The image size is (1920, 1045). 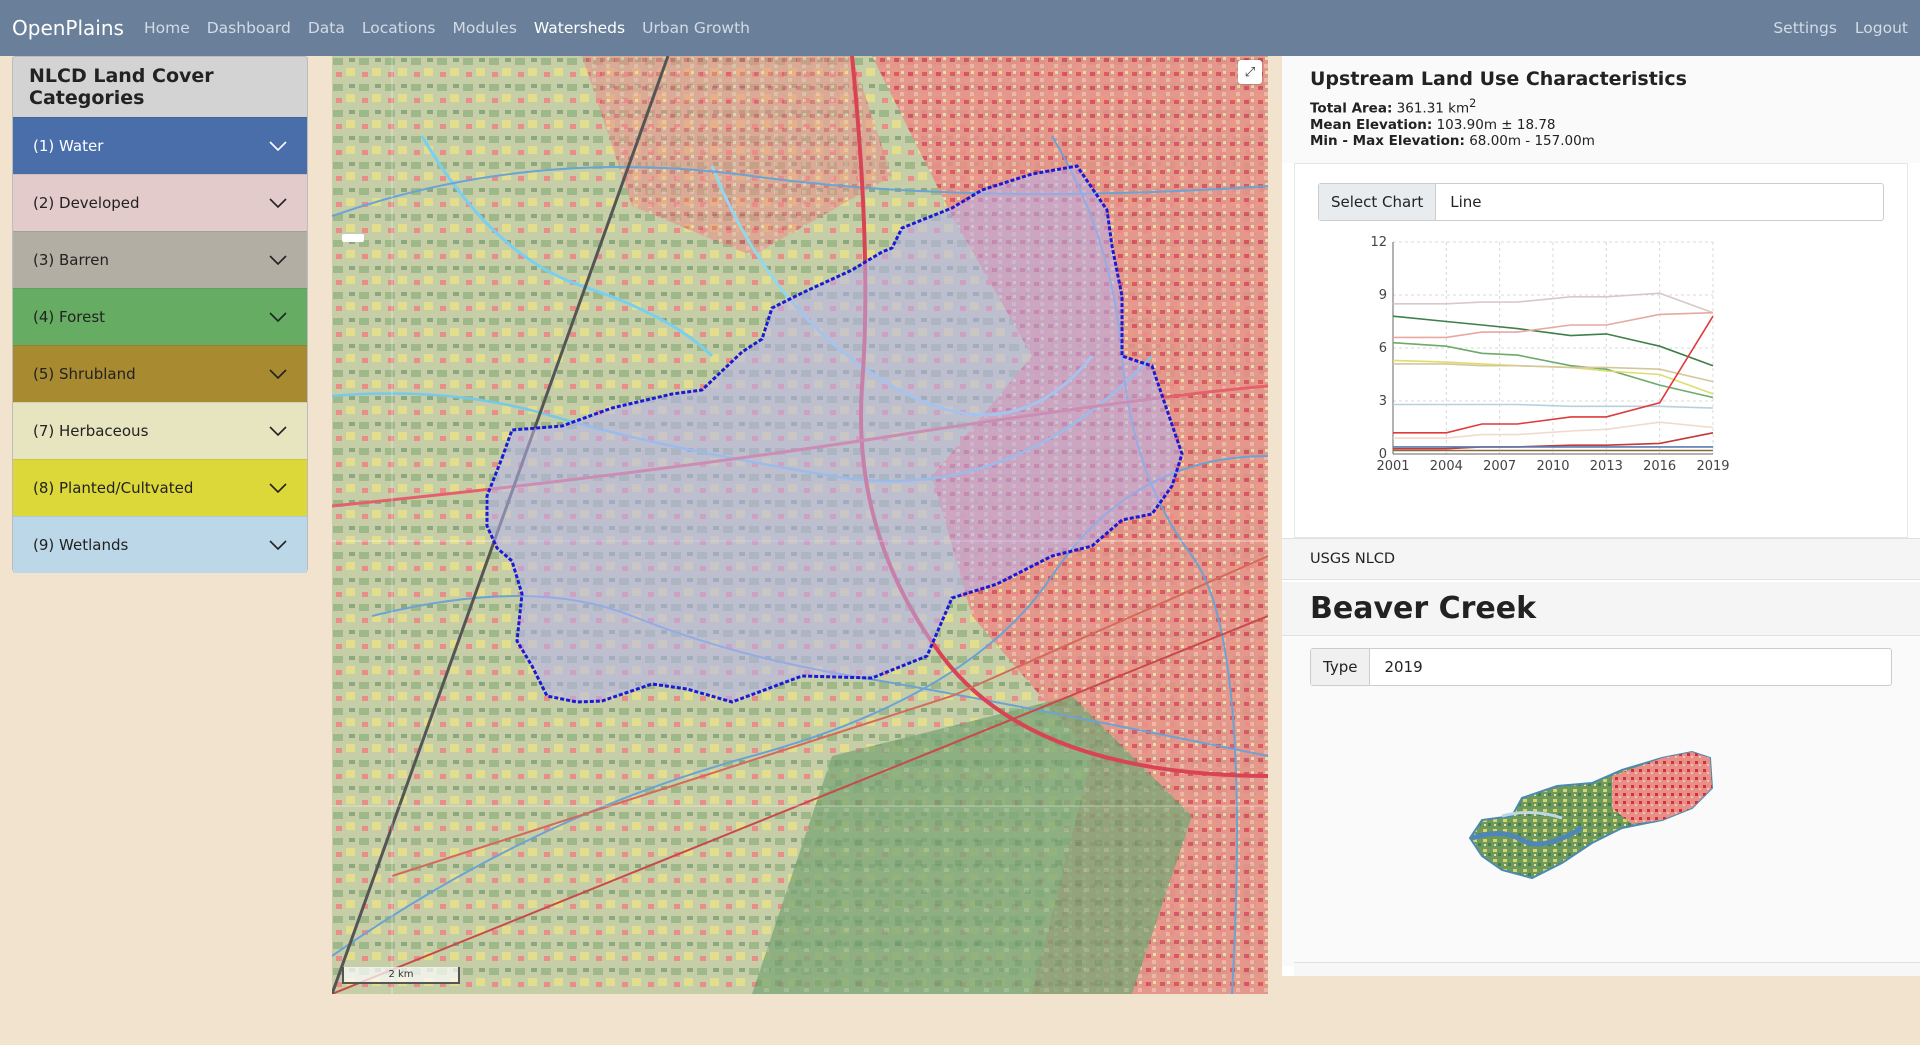 I want to click on category-item: (7) Herbaceous, so click(x=160, y=430).